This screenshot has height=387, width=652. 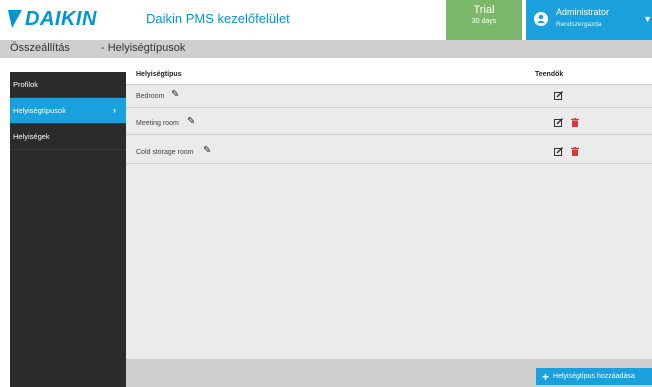 What do you see at coordinates (68, 85) in the screenshot?
I see `sidebar-item-profilok: Profilok` at bounding box center [68, 85].